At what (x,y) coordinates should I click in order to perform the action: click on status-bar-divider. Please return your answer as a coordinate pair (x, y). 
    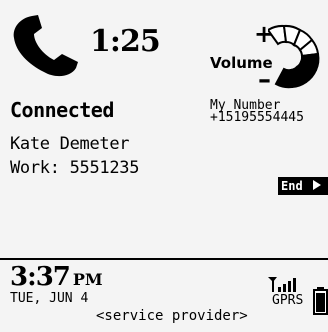
    Looking at the image, I should click on (164, 259).